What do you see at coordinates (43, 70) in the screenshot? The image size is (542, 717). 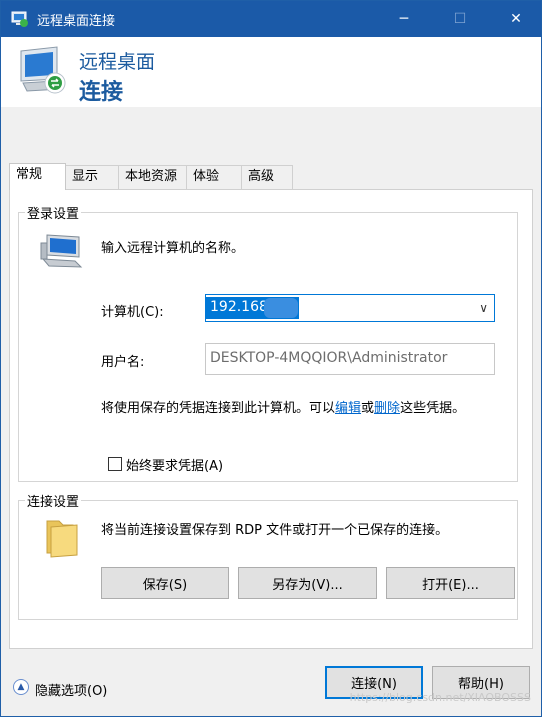 I see `remote-desktop-logo-icon` at bounding box center [43, 70].